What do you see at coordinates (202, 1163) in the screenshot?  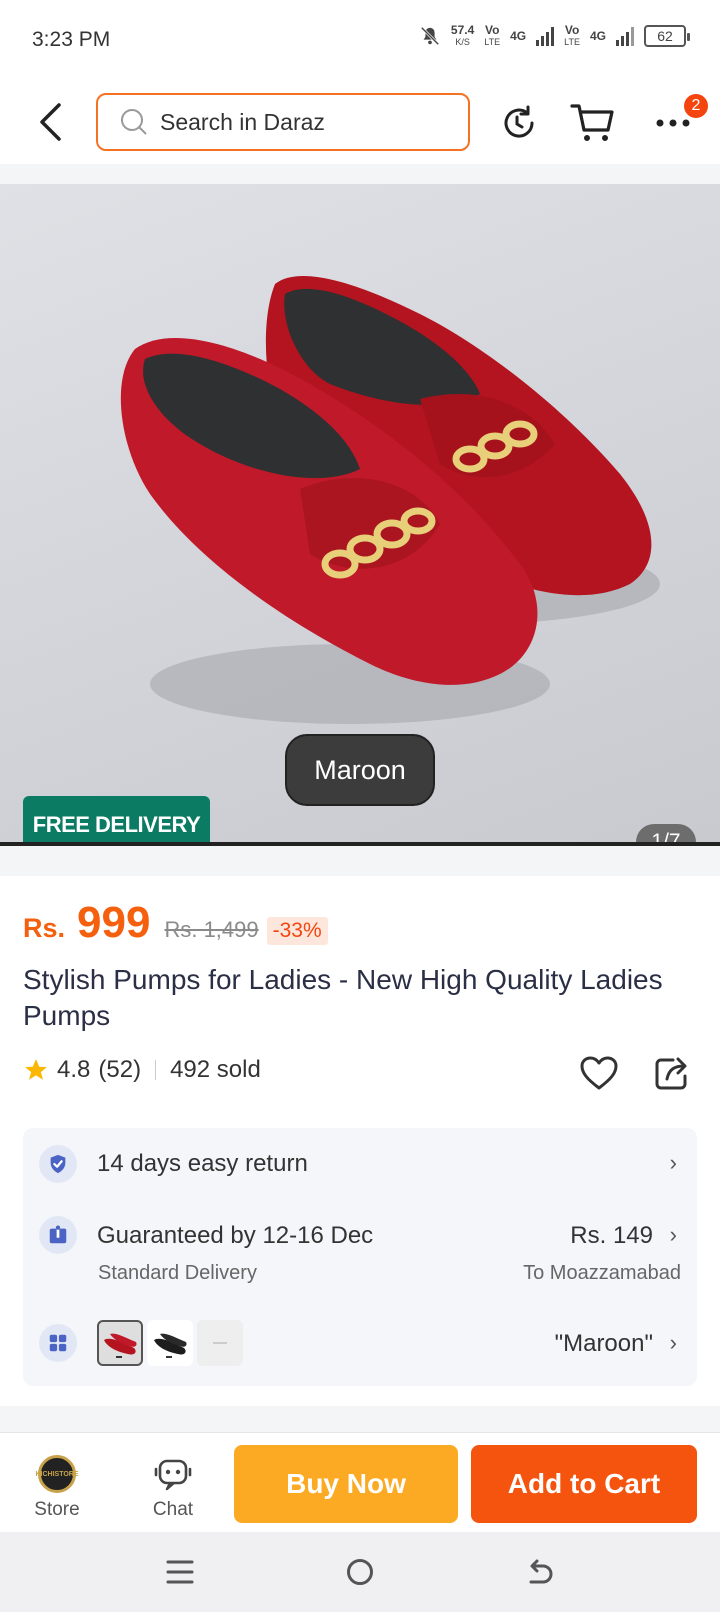 I see `return-policy-text: 14 days easy return` at bounding box center [202, 1163].